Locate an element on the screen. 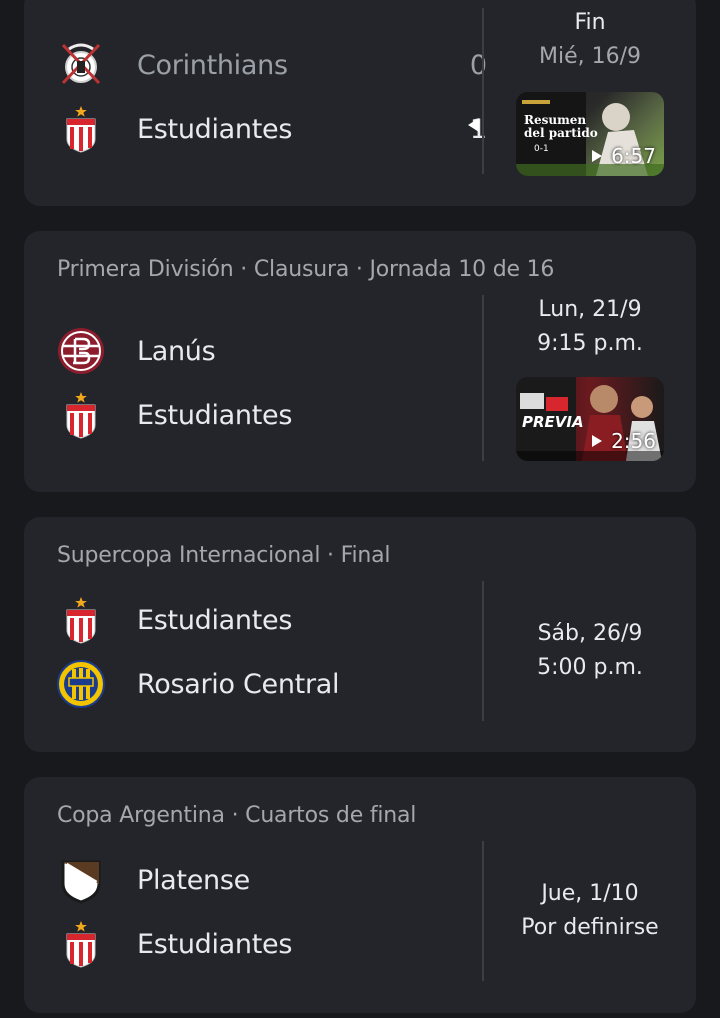 The height and width of the screenshot is (1018, 720). team-row-home: Estudiantes is located at coordinates (272, 620).